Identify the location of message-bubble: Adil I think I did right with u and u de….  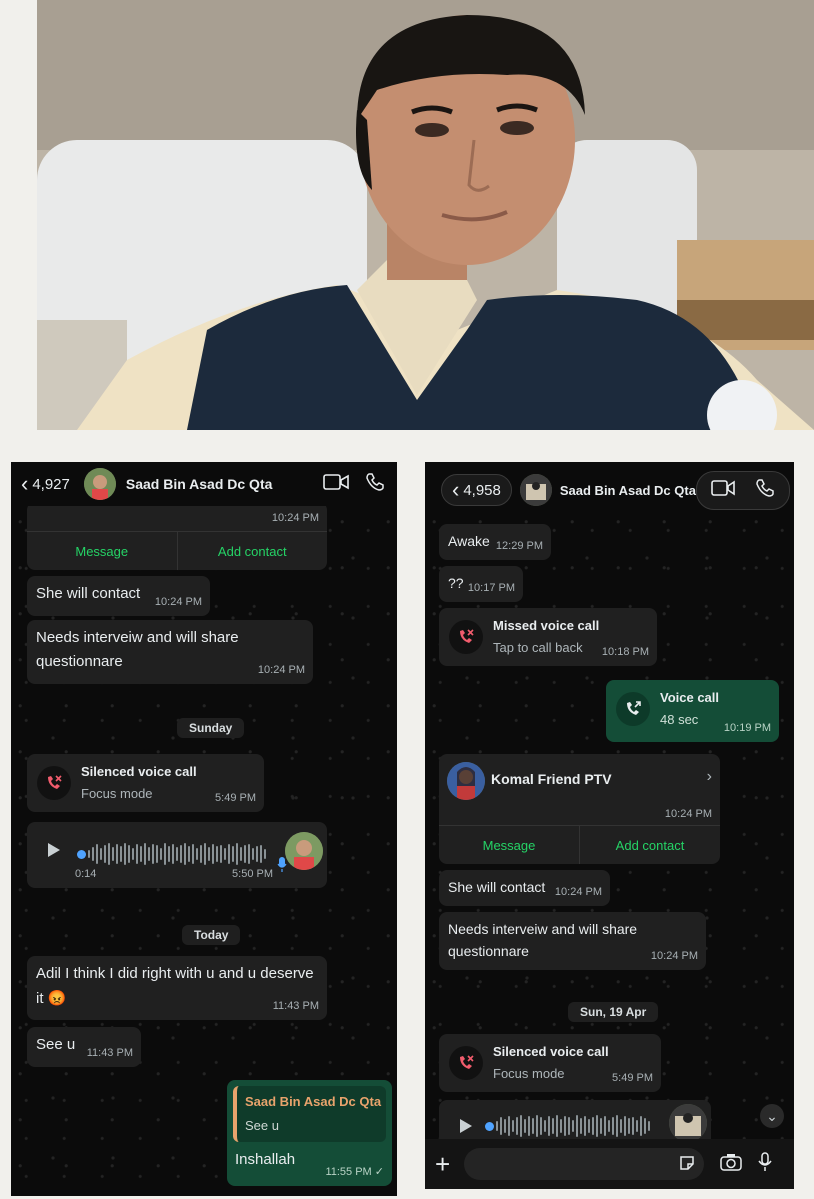
(177, 988).